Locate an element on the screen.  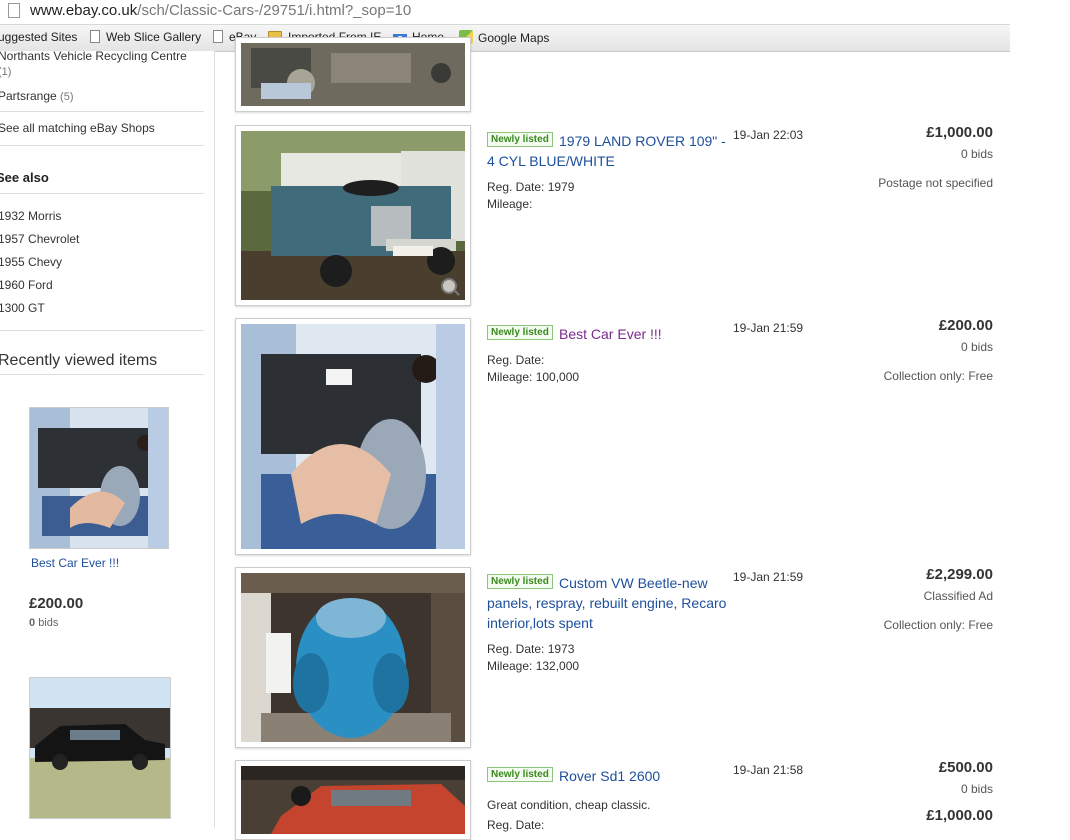
recently-viewed-heading: Recently viewed items is located at coordinates (79, 360).